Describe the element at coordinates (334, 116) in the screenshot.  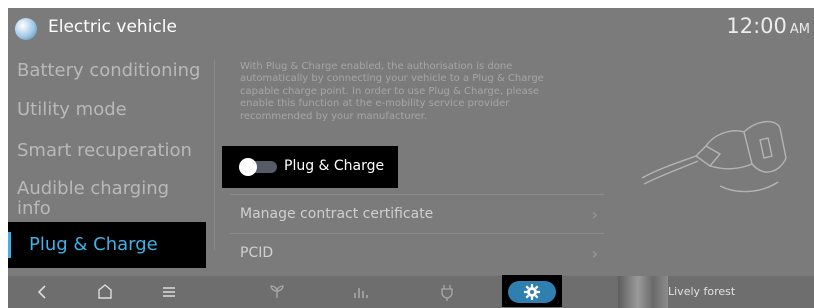
I see `description-line: recommended by your manufacturer.` at that location.